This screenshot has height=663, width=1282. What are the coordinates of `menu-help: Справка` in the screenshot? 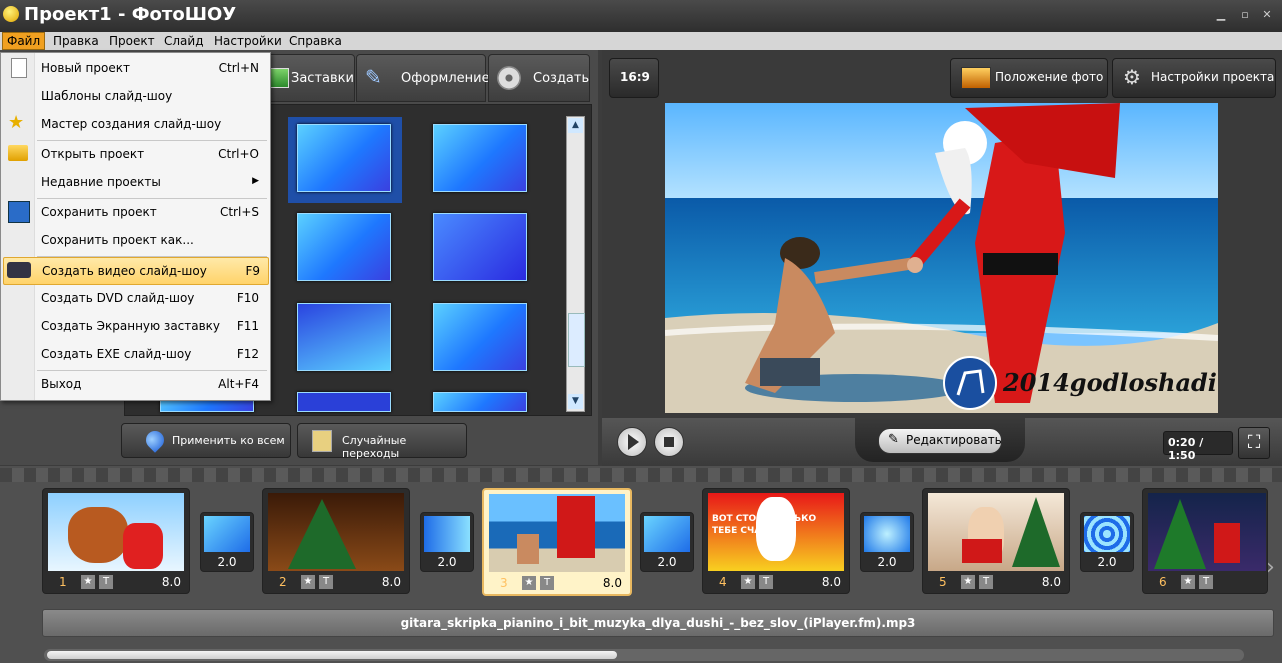 It's located at (315, 41).